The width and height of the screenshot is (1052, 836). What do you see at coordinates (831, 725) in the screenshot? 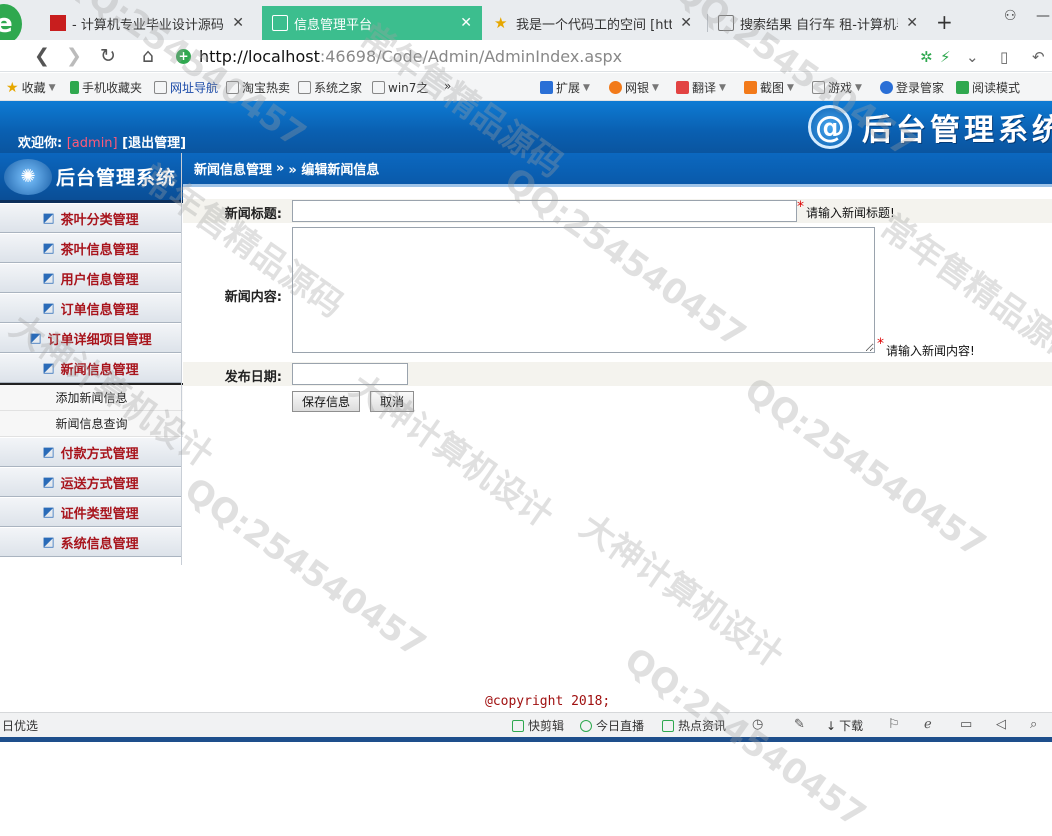
I see `download-icon: ↓` at bounding box center [831, 725].